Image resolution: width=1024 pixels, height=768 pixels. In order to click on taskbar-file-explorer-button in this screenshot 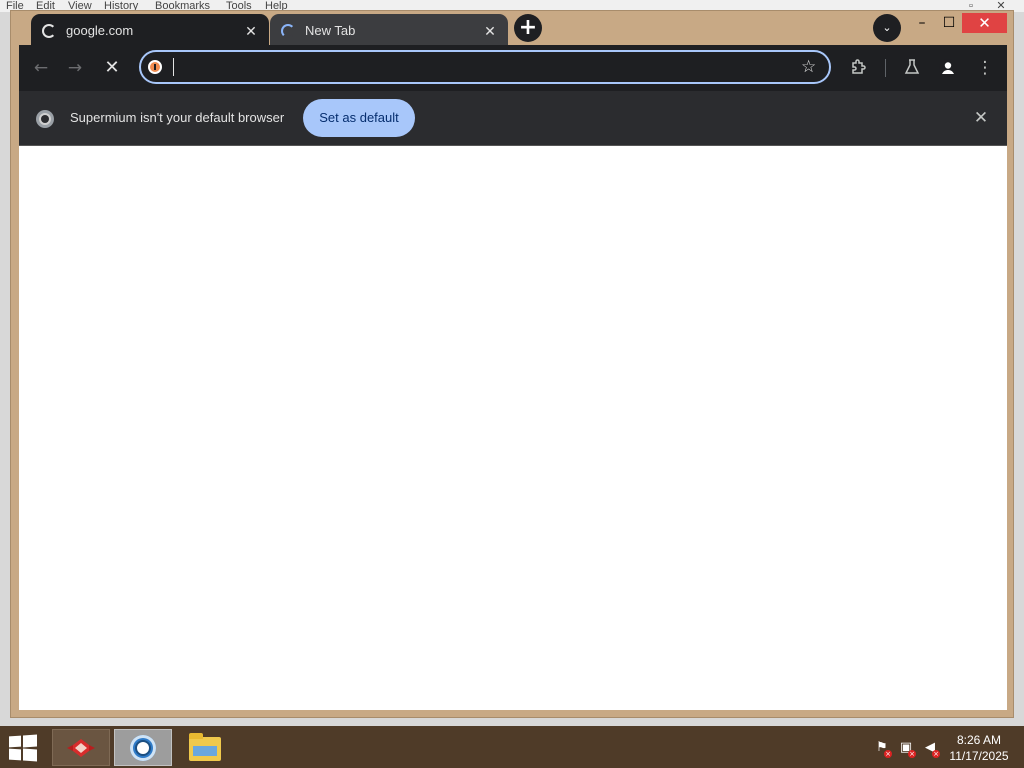, I will do `click(205, 747)`.